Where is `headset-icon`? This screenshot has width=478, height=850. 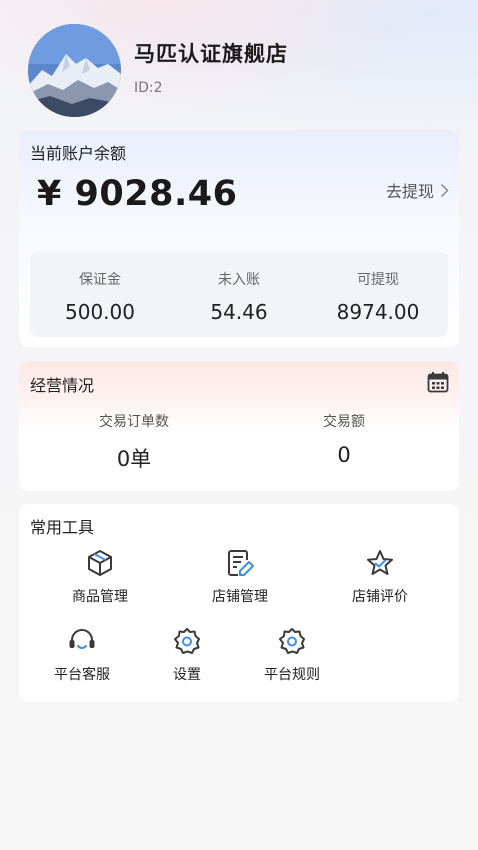
headset-icon is located at coordinates (82, 639).